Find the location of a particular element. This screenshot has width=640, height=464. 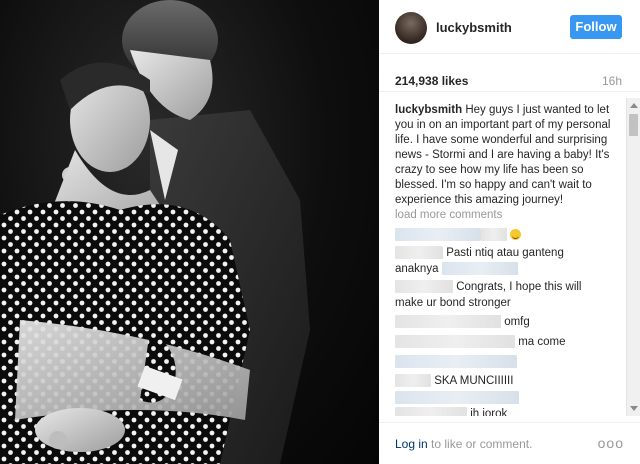

post-time: 16h is located at coordinates (612, 81).